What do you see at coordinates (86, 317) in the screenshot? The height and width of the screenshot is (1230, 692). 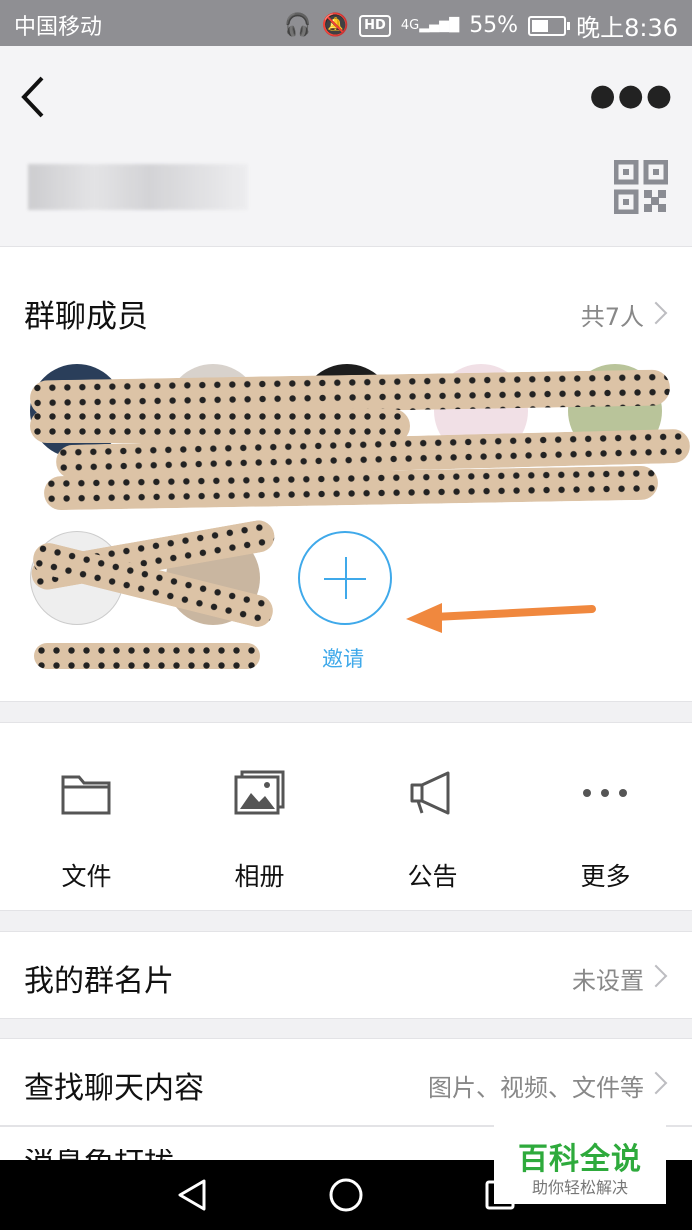 I see `members-title: 群聊成员` at bounding box center [86, 317].